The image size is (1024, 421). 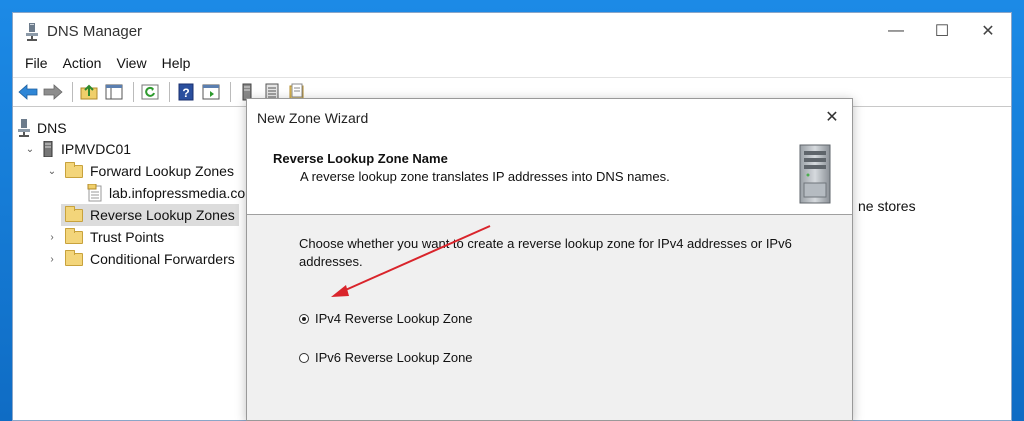 I want to click on minimize-icon: —, so click(x=896, y=30).